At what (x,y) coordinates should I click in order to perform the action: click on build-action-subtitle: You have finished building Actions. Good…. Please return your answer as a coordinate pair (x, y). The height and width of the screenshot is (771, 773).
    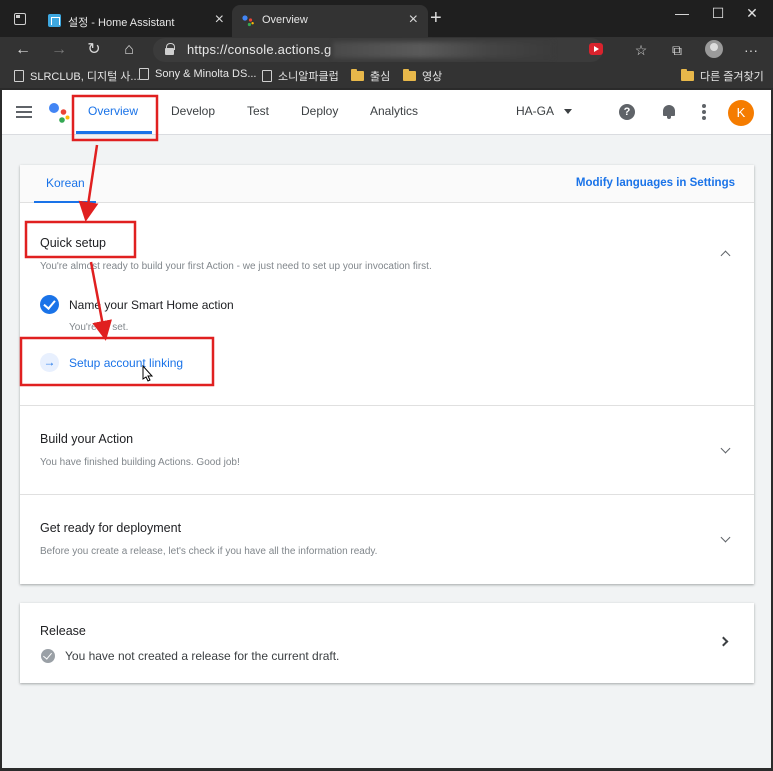
    Looking at the image, I should click on (140, 462).